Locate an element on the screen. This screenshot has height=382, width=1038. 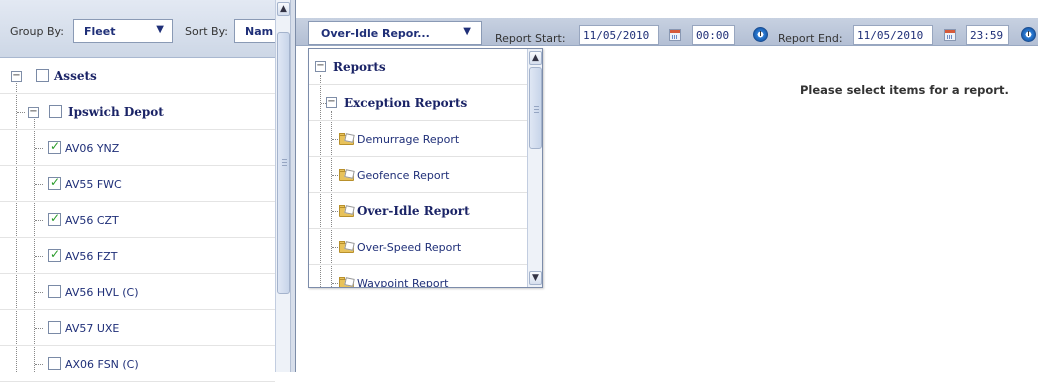
tree-row-asset: AX06 FSN (C) is located at coordinates (137, 364).